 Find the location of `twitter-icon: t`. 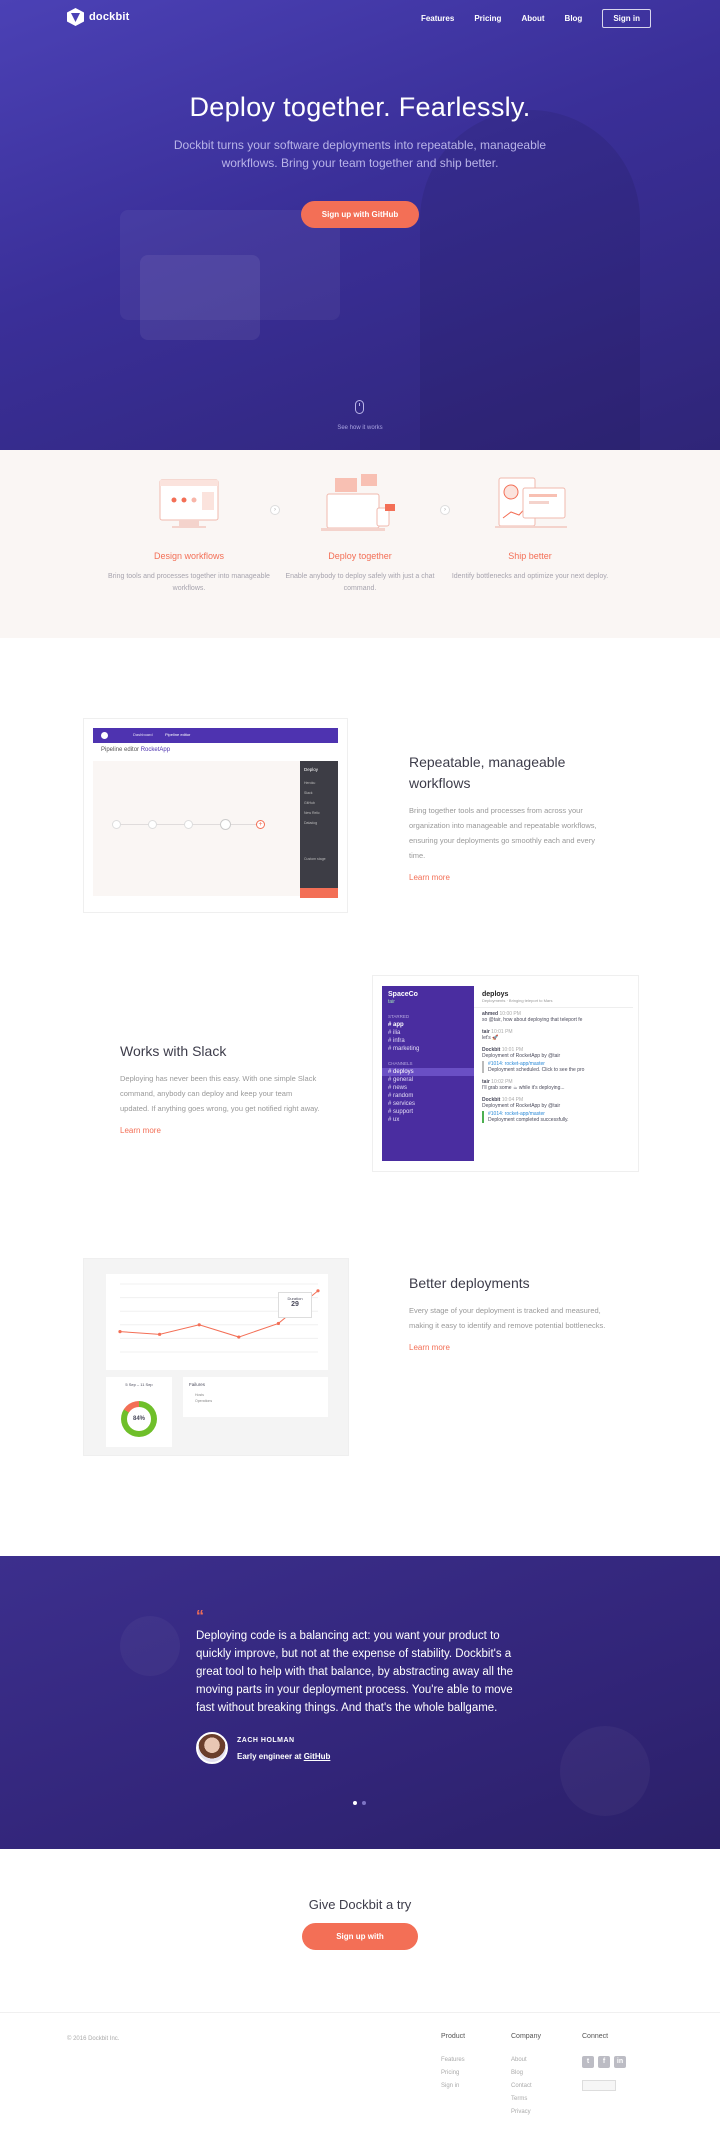

twitter-icon: t is located at coordinates (588, 2062).